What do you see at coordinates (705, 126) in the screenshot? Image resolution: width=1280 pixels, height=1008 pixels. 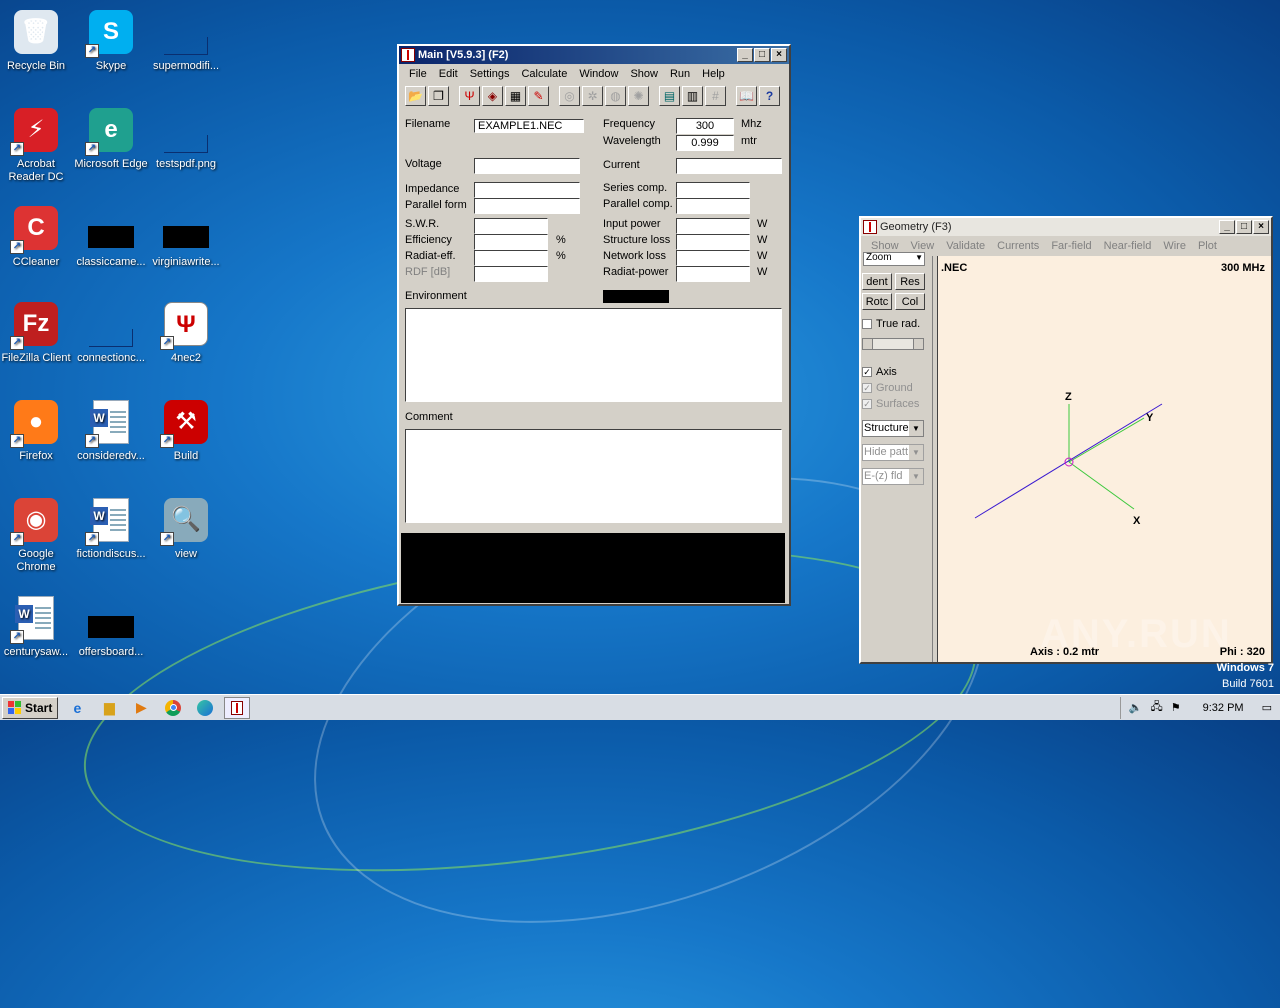 I see `frequency-field: 300` at bounding box center [705, 126].